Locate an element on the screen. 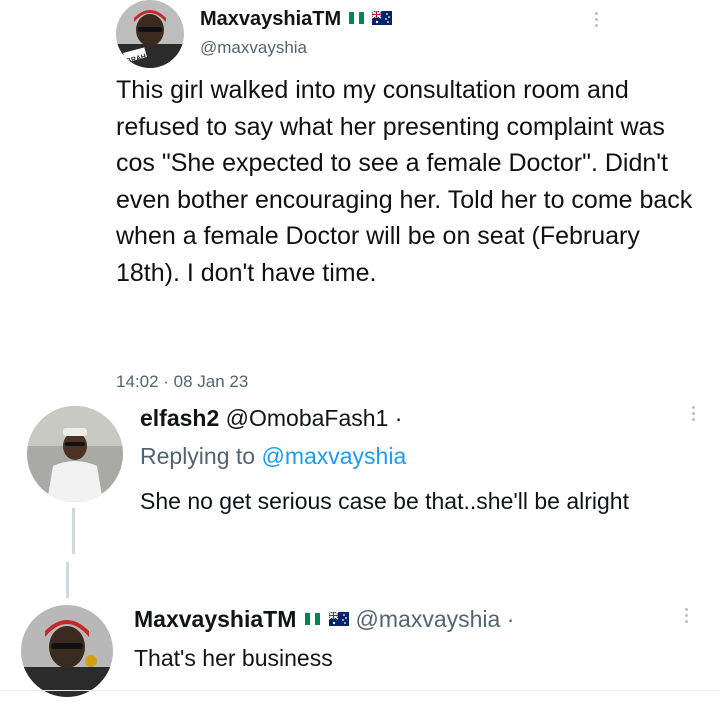 The height and width of the screenshot is (720, 720). reply-2-text: That's her business is located at coordinates (233, 658).